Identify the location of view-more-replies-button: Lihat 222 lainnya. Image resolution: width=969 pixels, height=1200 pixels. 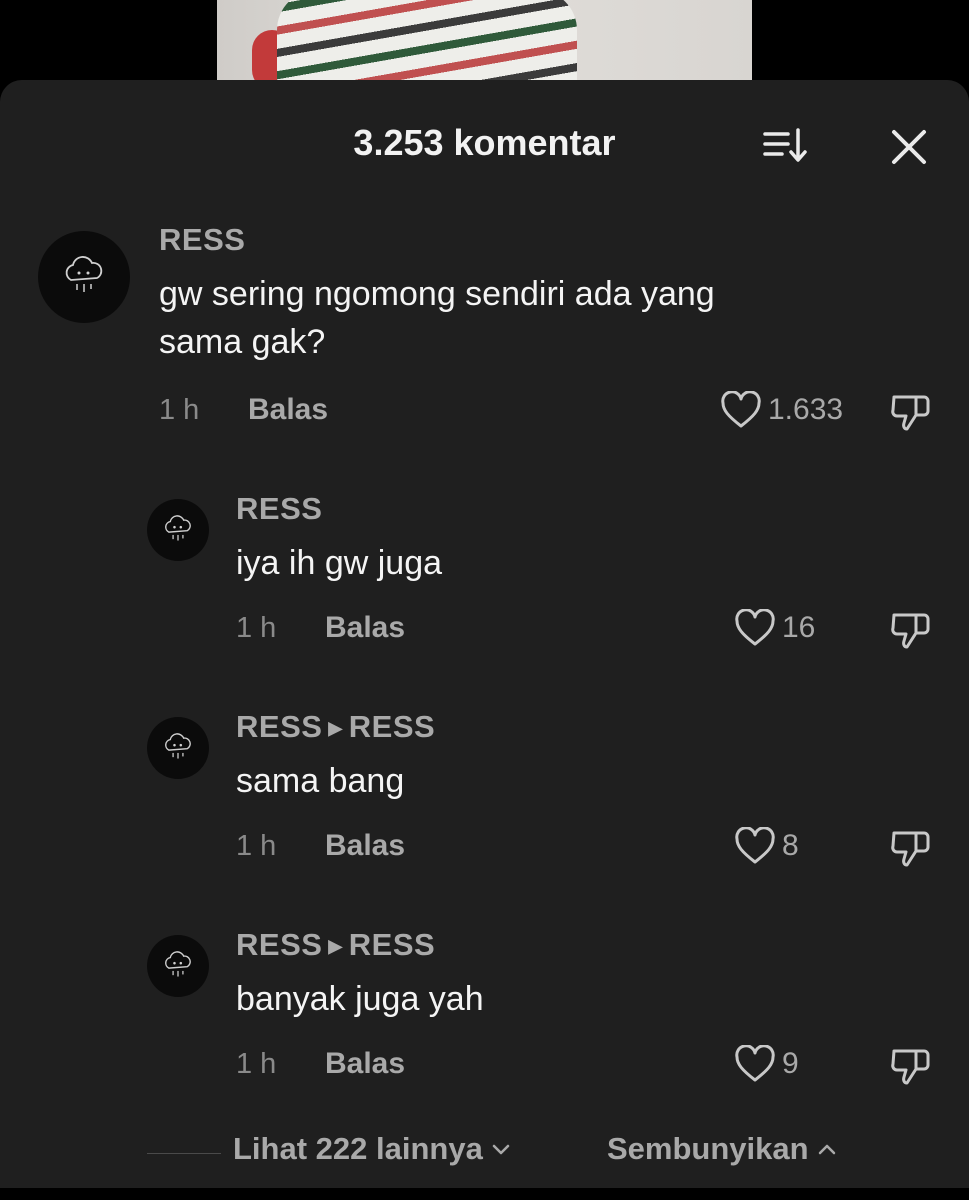
(372, 1149).